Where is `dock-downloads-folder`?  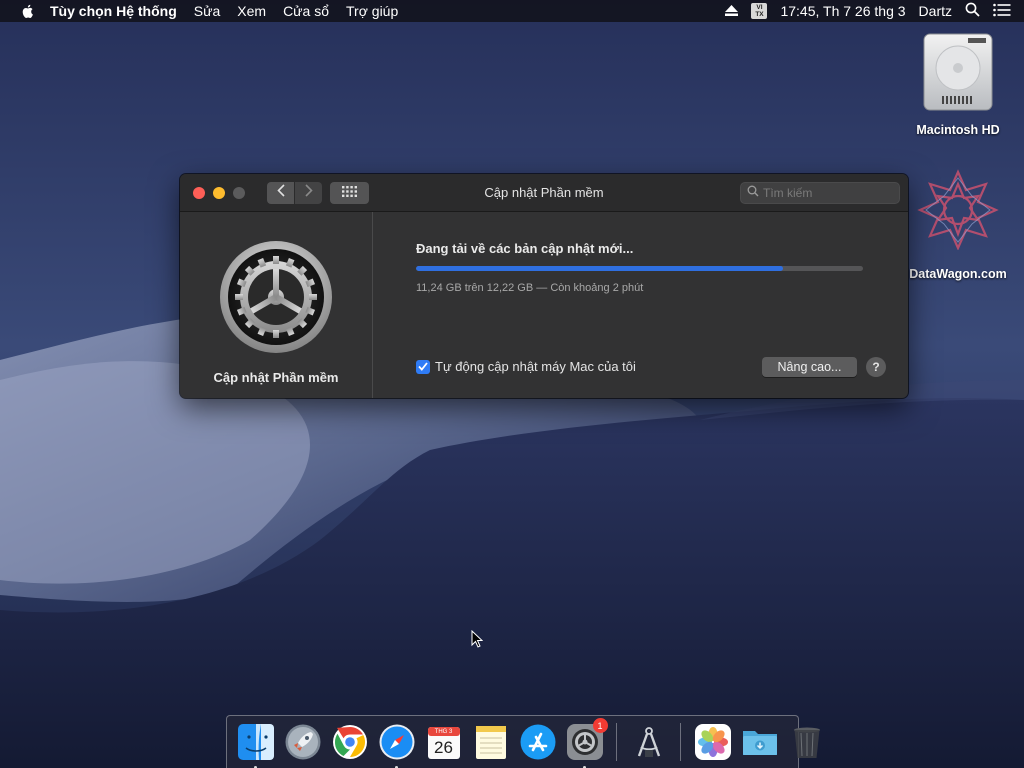
dock-downloads-folder is located at coordinates (760, 742).